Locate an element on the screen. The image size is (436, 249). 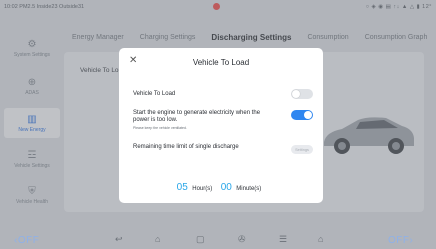
right-climate-label: OFF is located at coordinates (399, 240).